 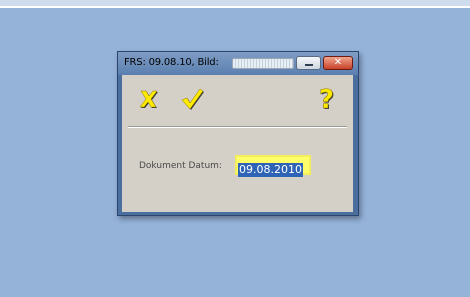 What do you see at coordinates (263, 63) in the screenshot?
I see `title-progress-bar` at bounding box center [263, 63].